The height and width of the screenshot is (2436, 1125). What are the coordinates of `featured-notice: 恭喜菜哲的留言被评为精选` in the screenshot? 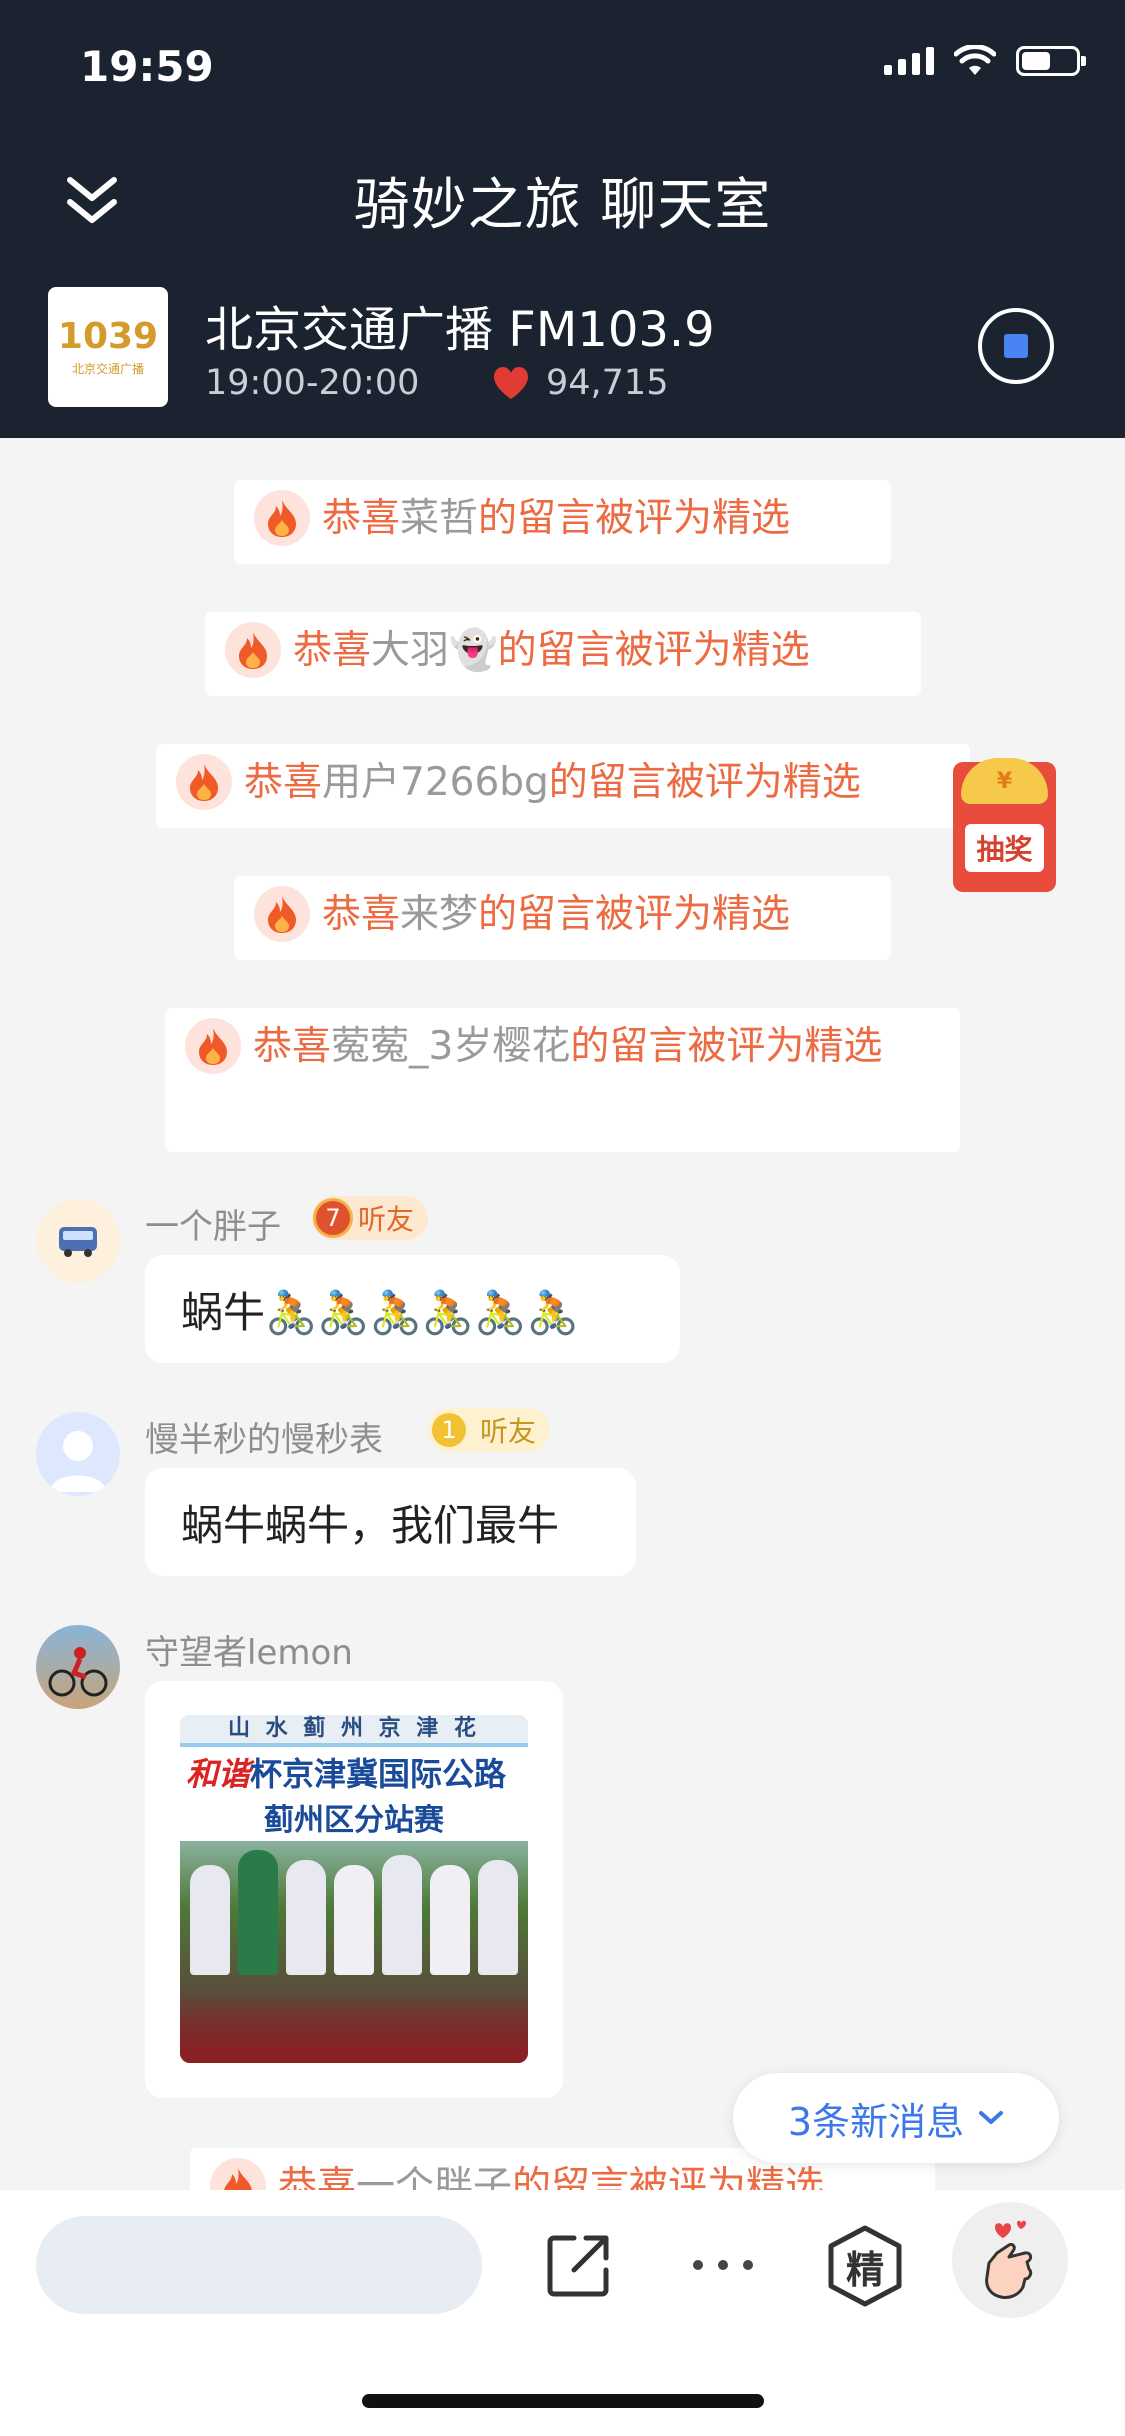 It's located at (562, 522).